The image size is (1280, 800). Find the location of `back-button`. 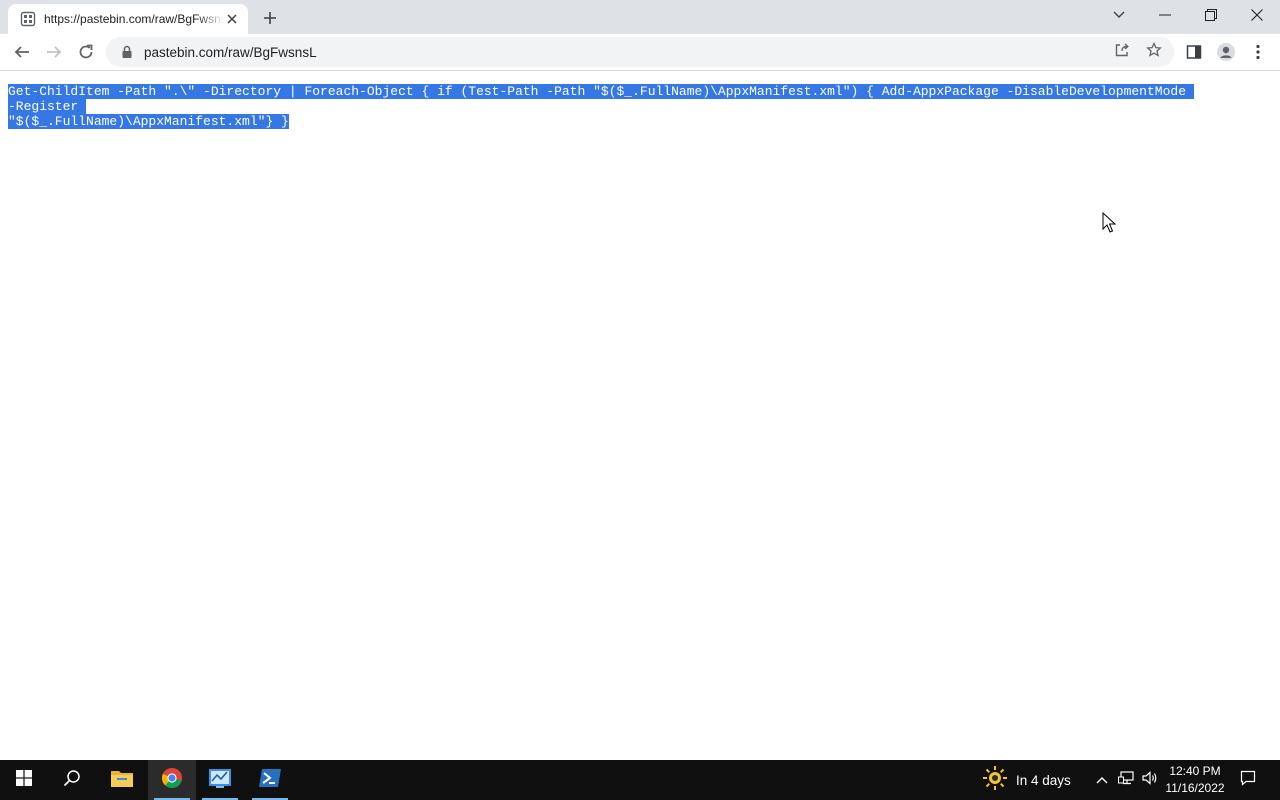

back-button is located at coordinates (22, 52).